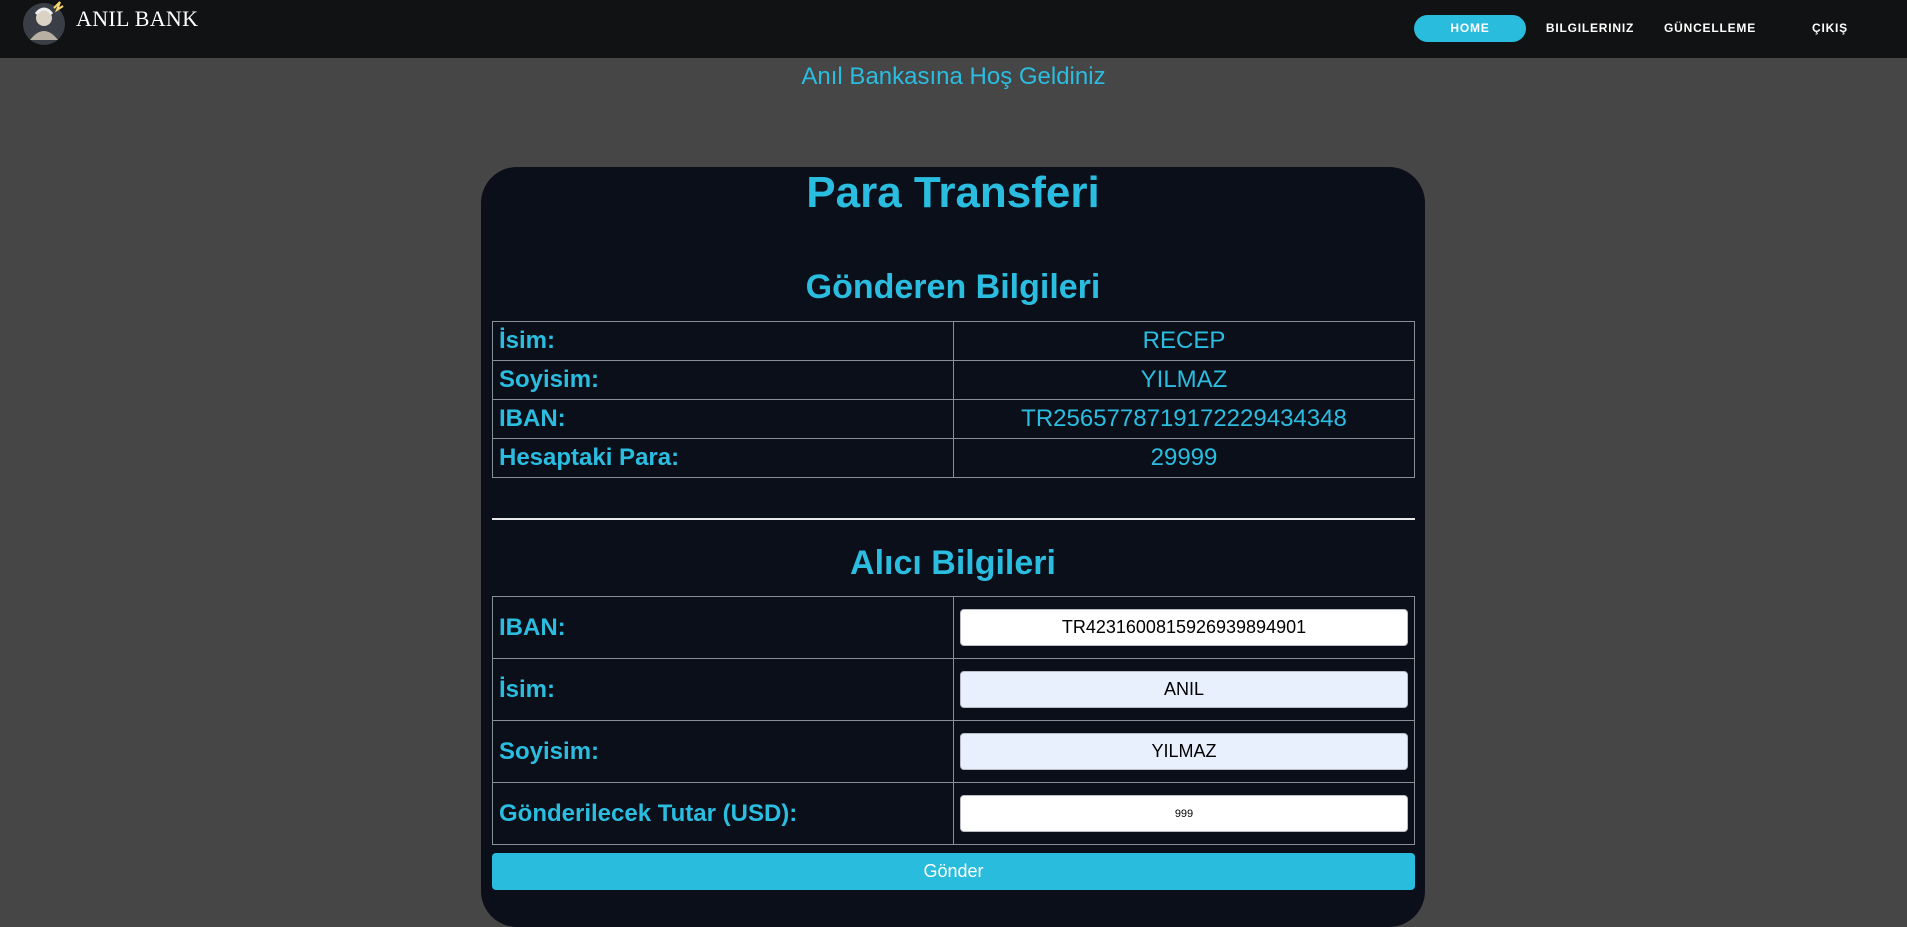 This screenshot has height=927, width=1907. Describe the element at coordinates (723, 627) in the screenshot. I see `receiver-iban-label: IBAN:` at that location.